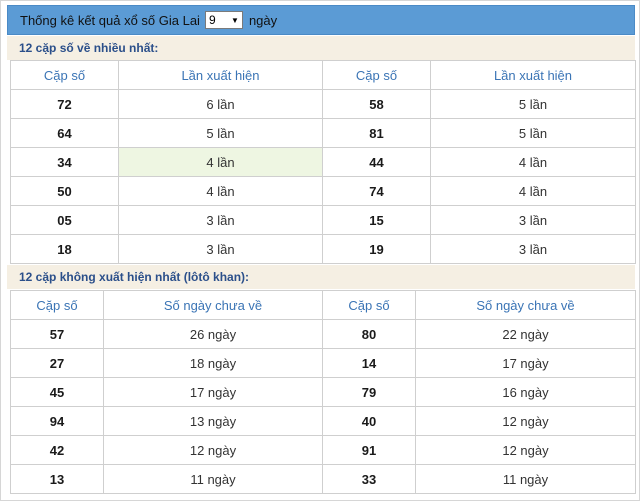  What do you see at coordinates (57, 450) in the screenshot?
I see `pair-cell: 42` at bounding box center [57, 450].